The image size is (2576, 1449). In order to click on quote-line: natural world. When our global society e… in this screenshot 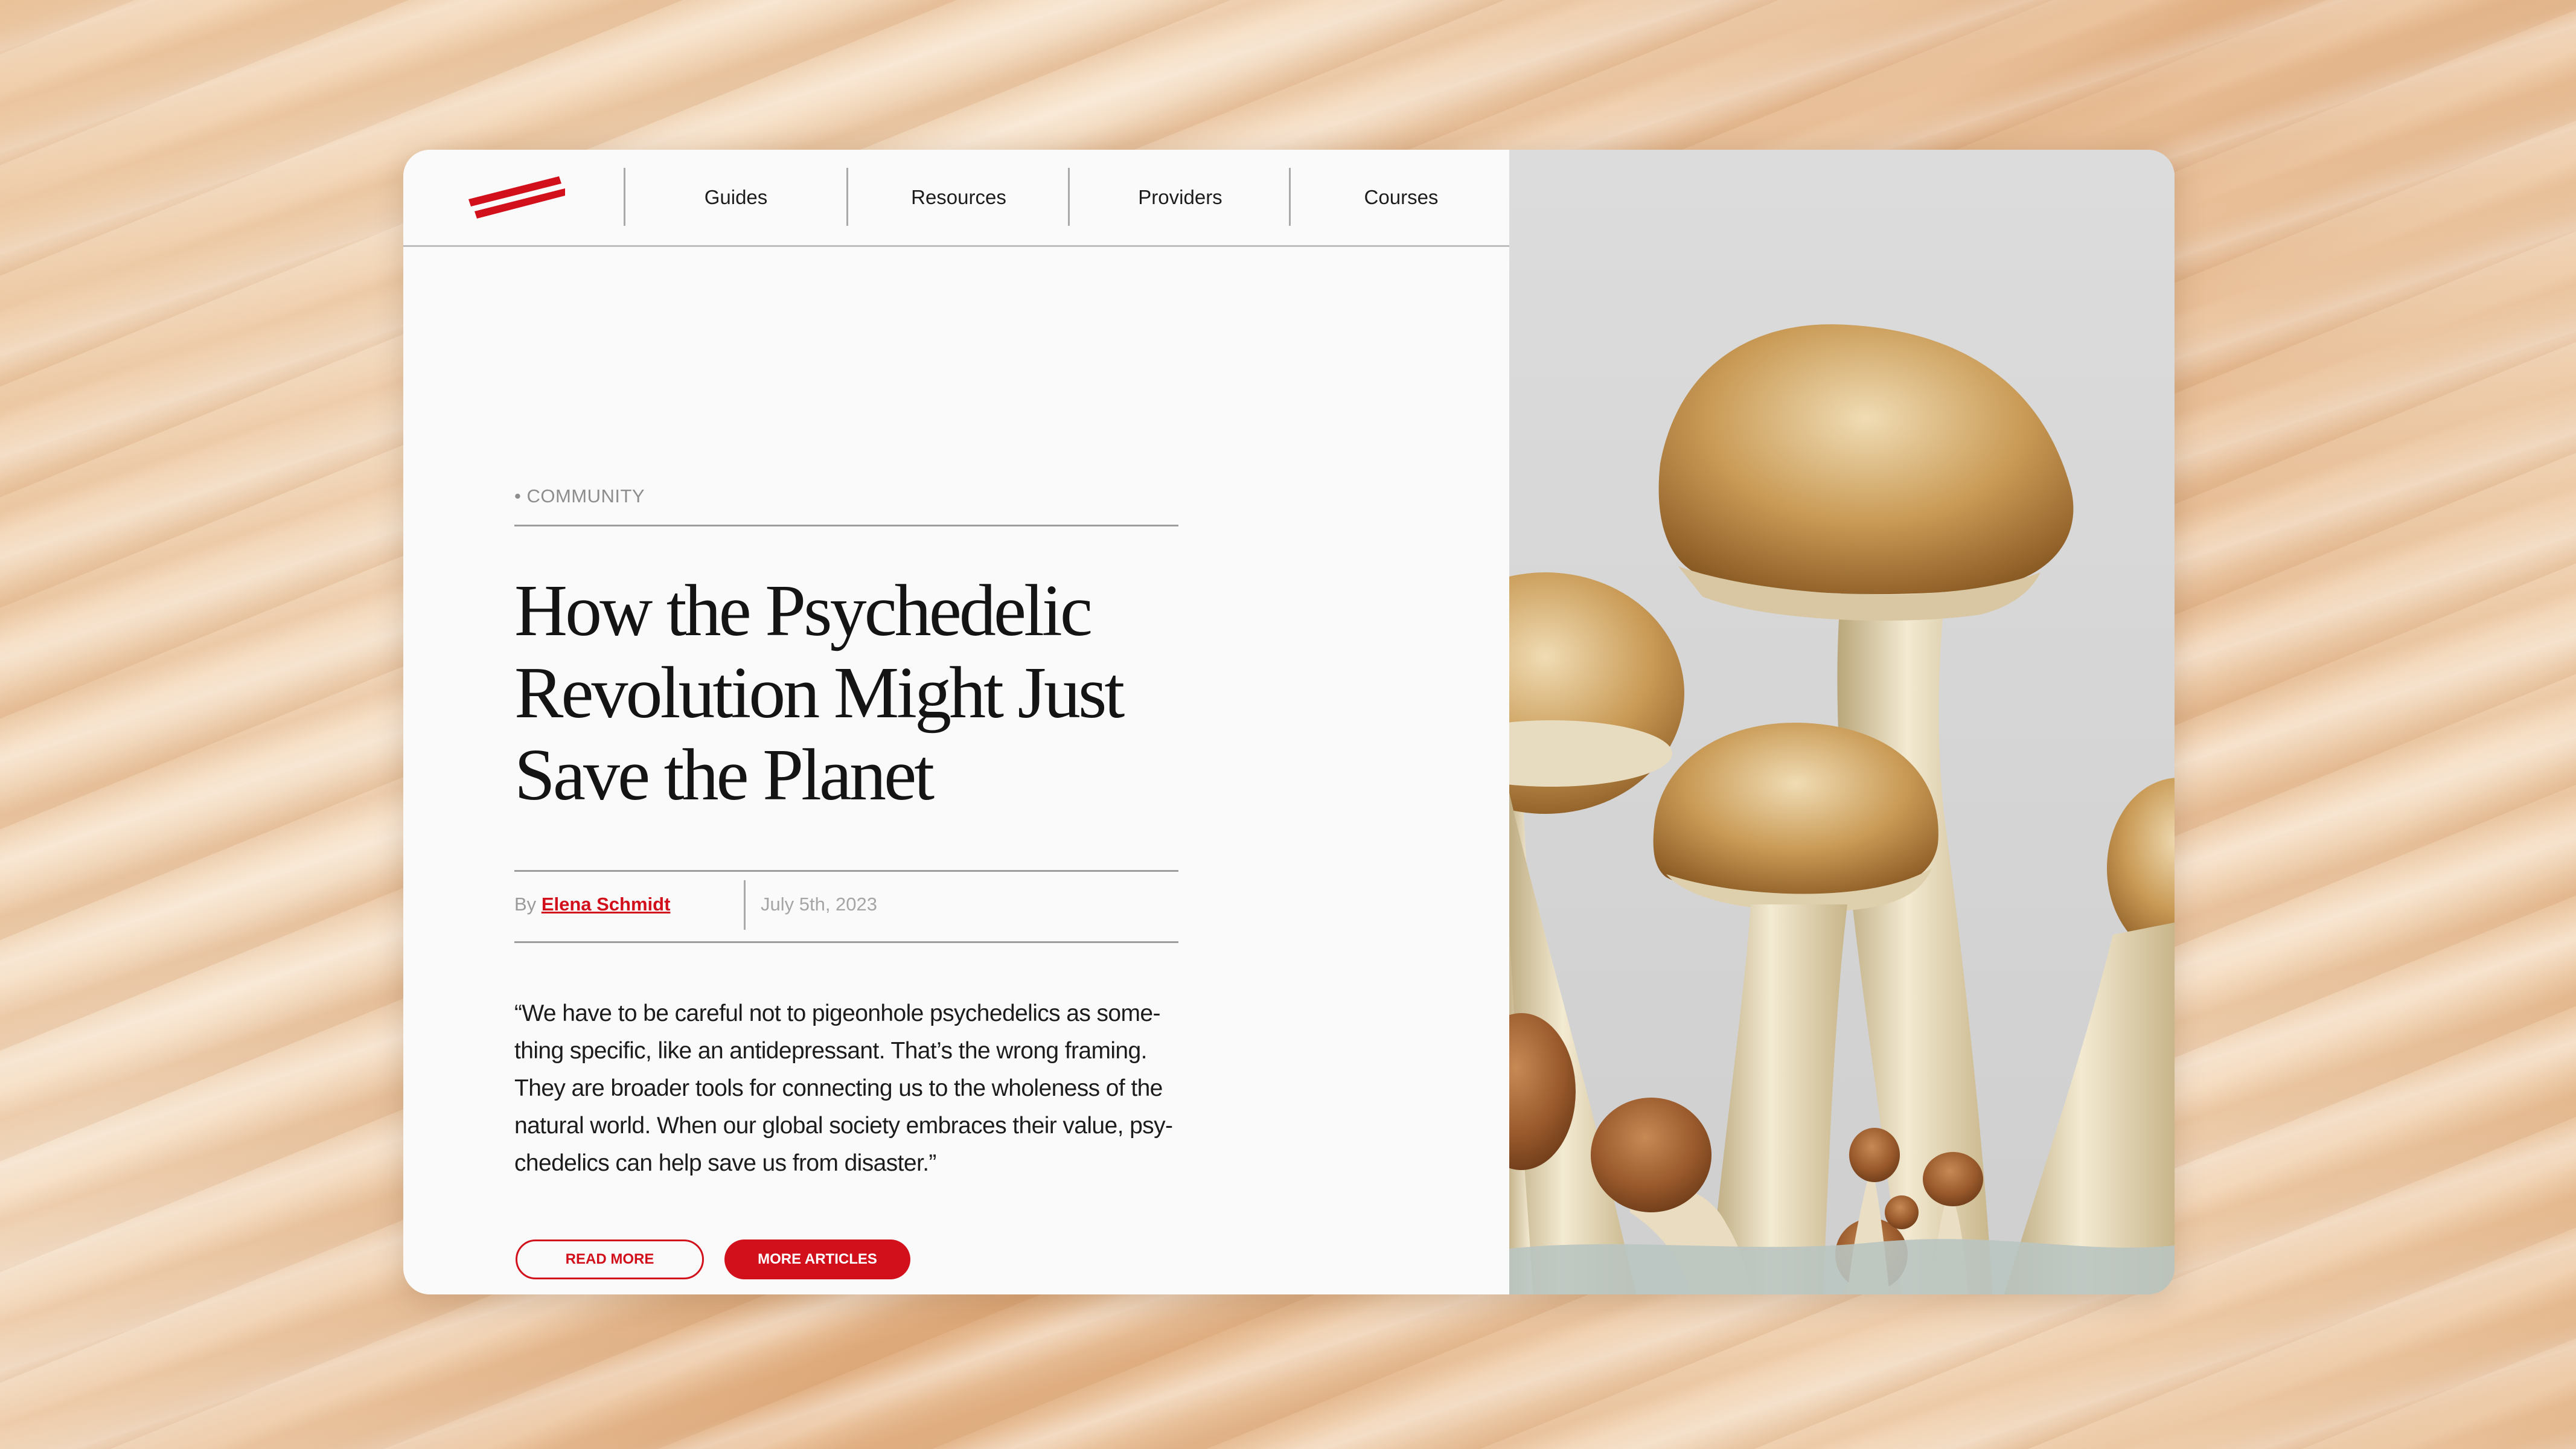, I will do `click(844, 1126)`.